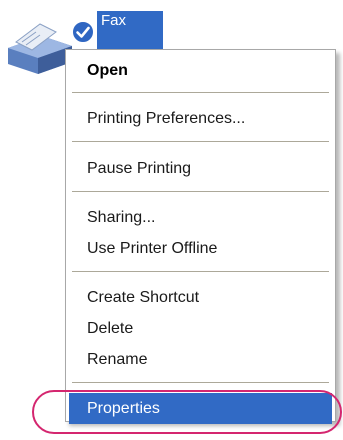 This screenshot has width=343, height=440. I want to click on menu-item-create-shortcut: Create Shortcut, so click(200, 297).